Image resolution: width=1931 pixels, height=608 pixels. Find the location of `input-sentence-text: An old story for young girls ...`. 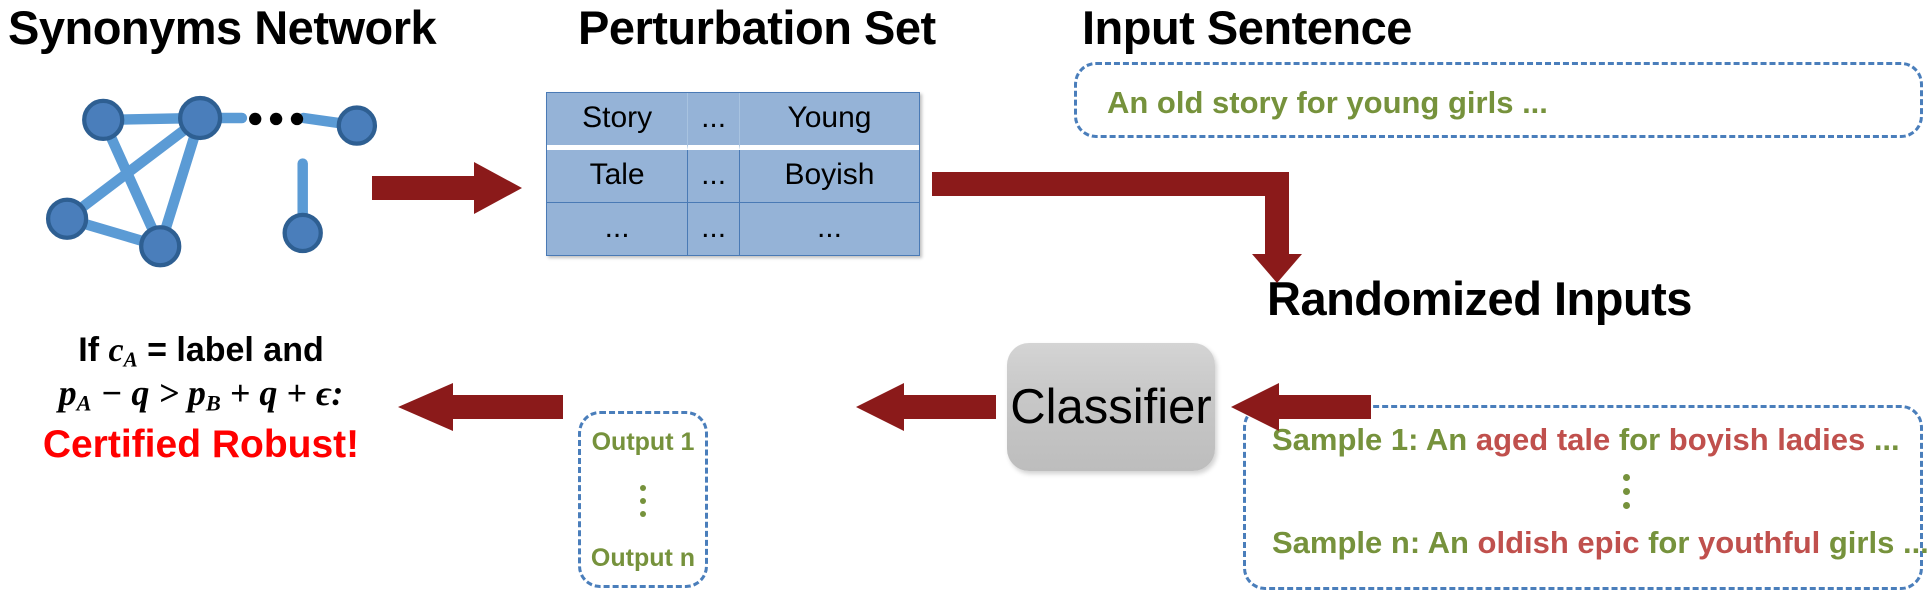

input-sentence-text: An old story for young girls ... is located at coordinates (1498, 93).